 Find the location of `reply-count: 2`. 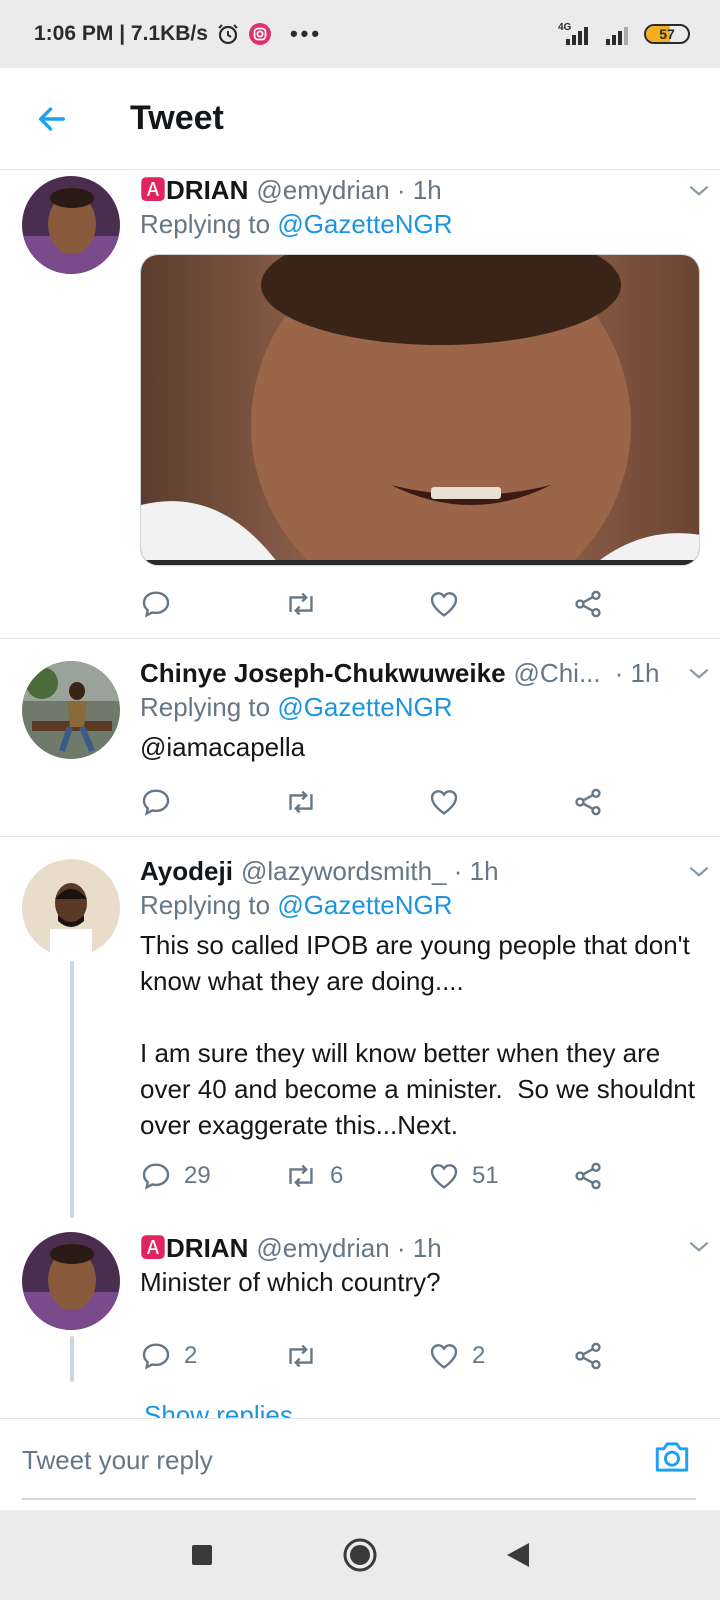

reply-count: 2 is located at coordinates (191, 1355).